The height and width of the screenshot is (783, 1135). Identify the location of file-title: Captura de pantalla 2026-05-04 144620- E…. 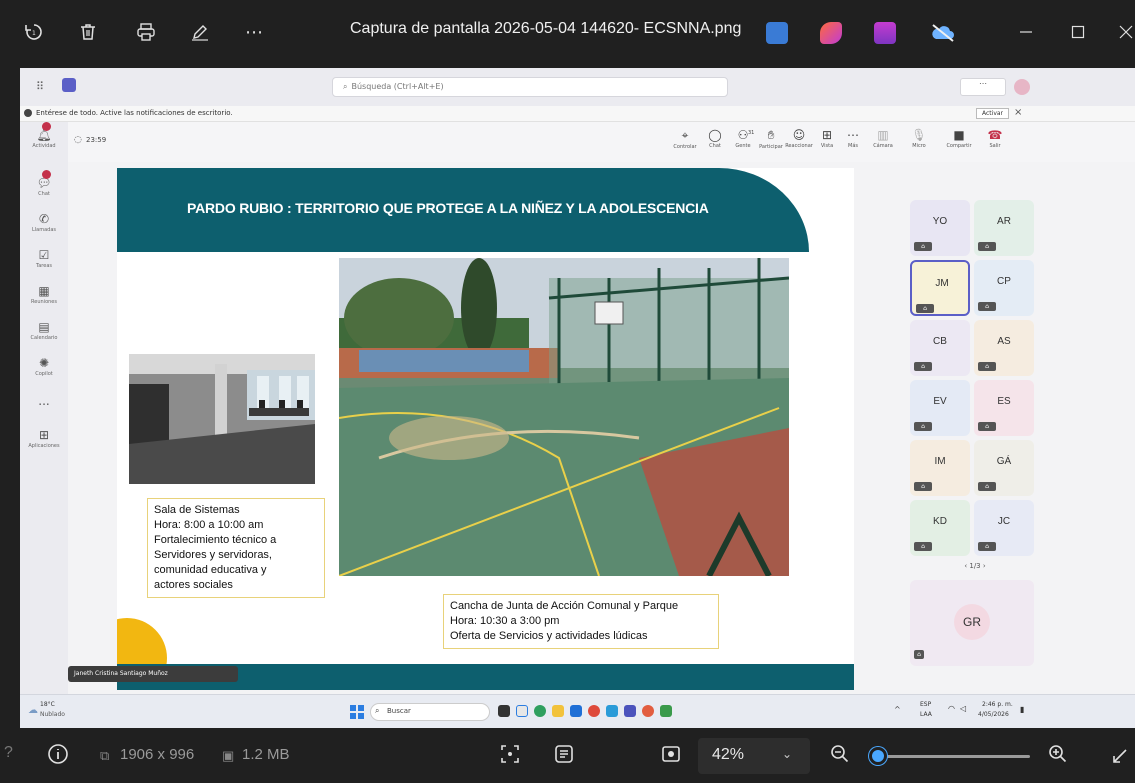
(546, 28).